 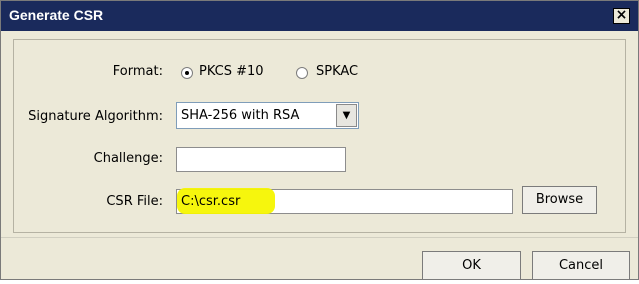 I want to click on signature-algorithm-select: SHA-256 with RSA ▼, so click(x=267, y=115).